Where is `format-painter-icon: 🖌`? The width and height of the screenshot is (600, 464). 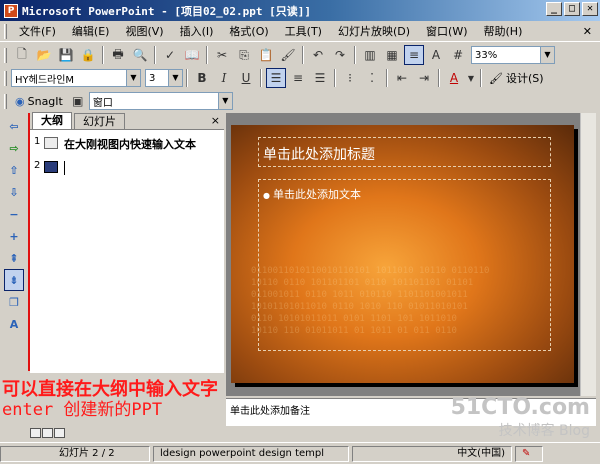 format-painter-icon: 🖌 is located at coordinates (288, 55).